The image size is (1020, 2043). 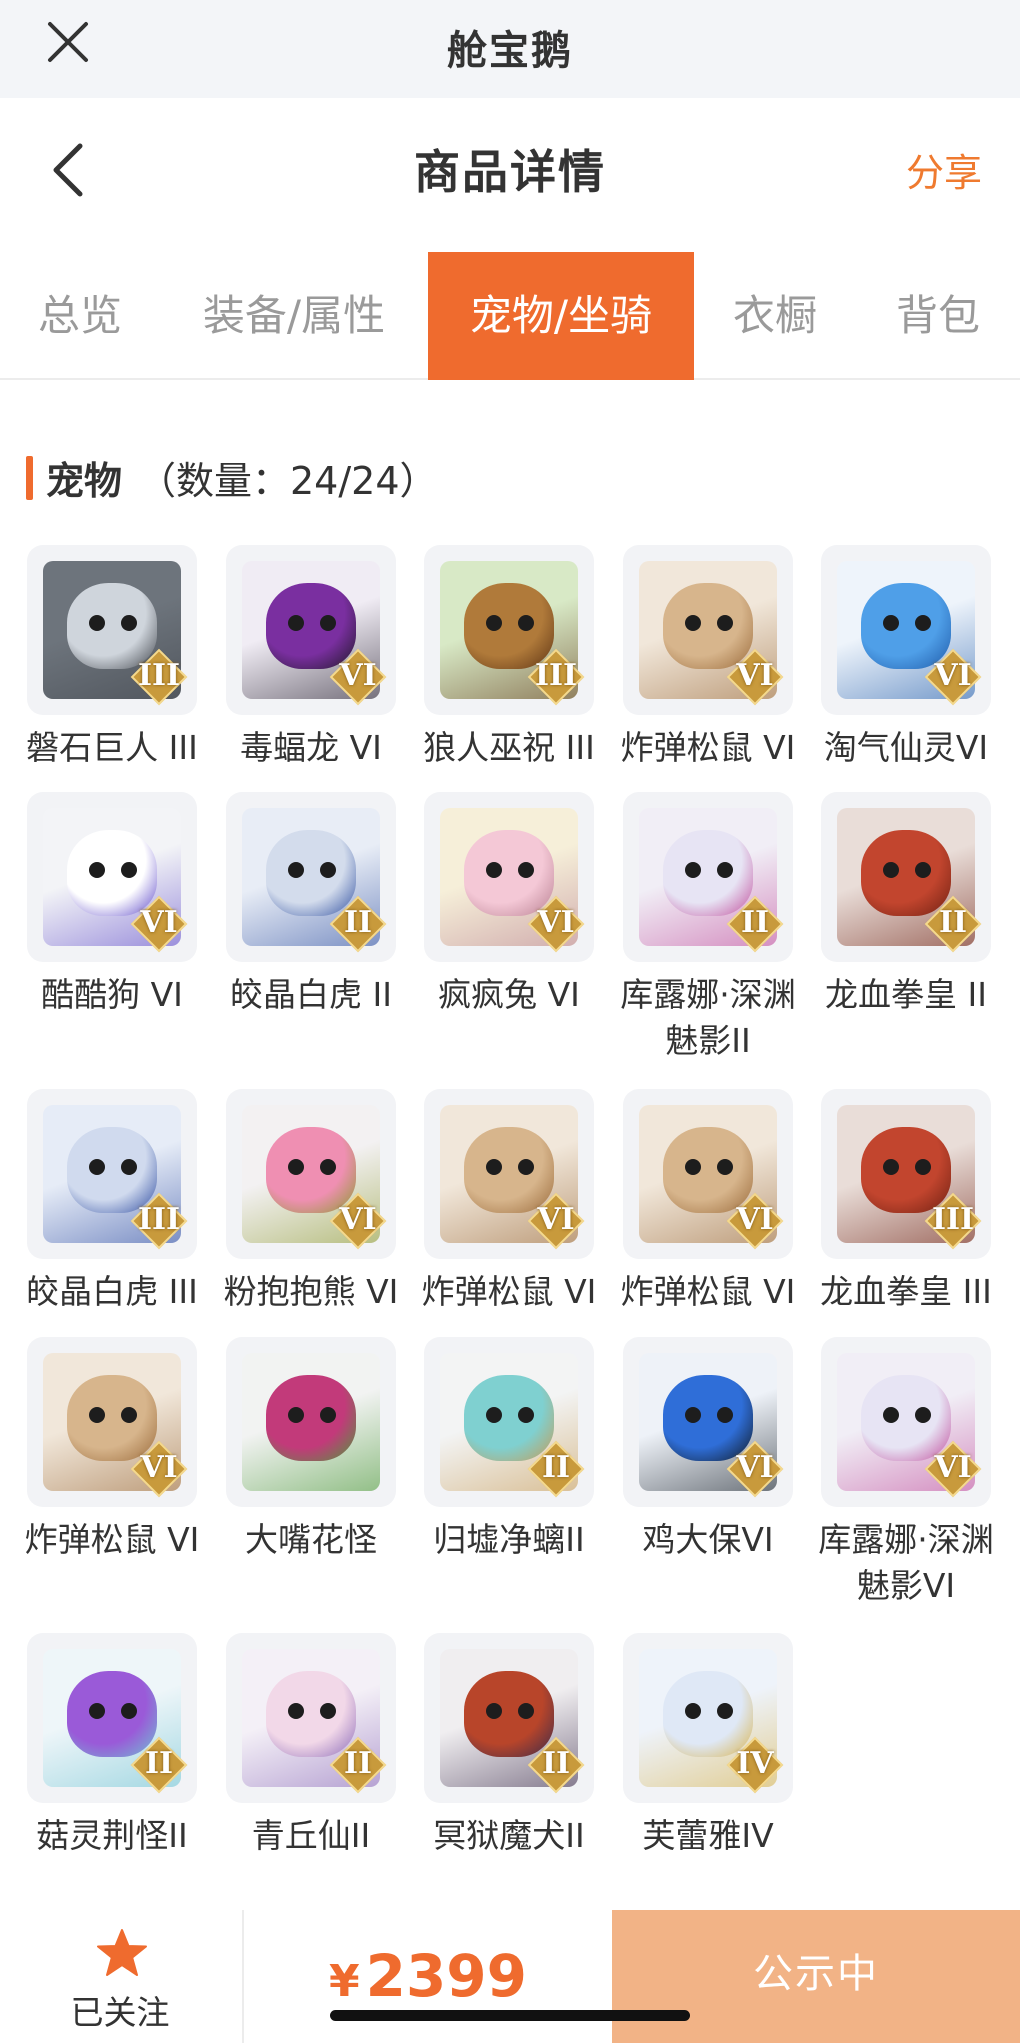 I want to click on pet-card: III 皎晶白虎 III, so click(x=112, y=1202).